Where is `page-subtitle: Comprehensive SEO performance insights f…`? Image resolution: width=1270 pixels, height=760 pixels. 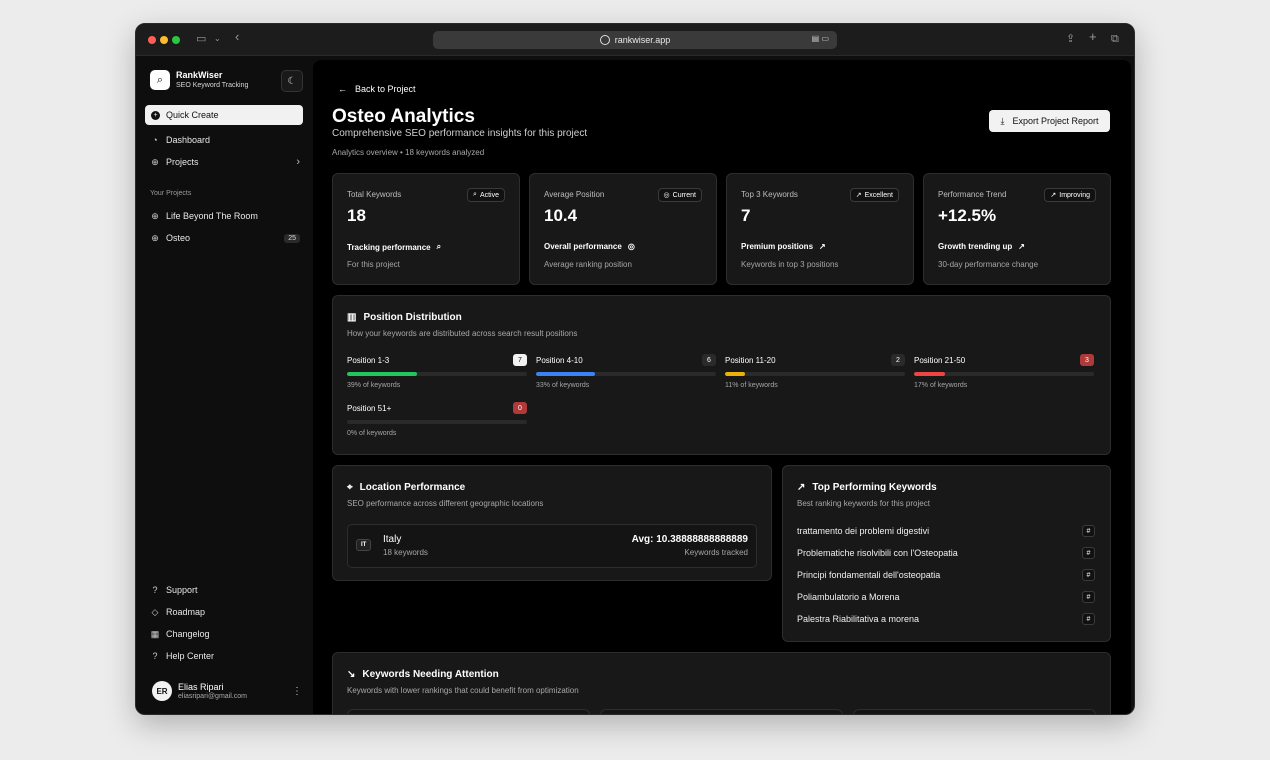 page-subtitle: Comprehensive SEO performance insights f… is located at coordinates (460, 133).